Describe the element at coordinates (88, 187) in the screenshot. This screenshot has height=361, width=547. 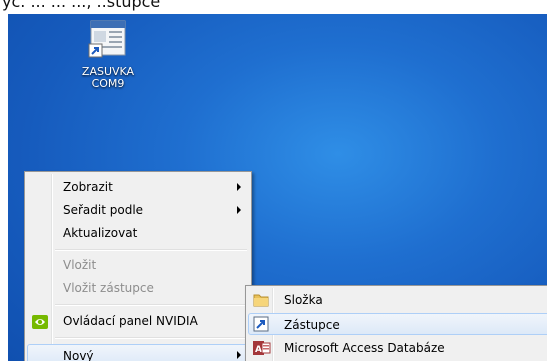
I see `menu-item-label: Zobrazit` at that location.